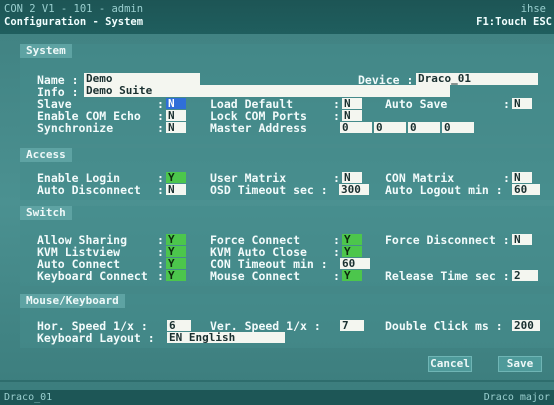  Describe the element at coordinates (352, 177) in the screenshot. I see `user-matrix-toggle: N` at that location.